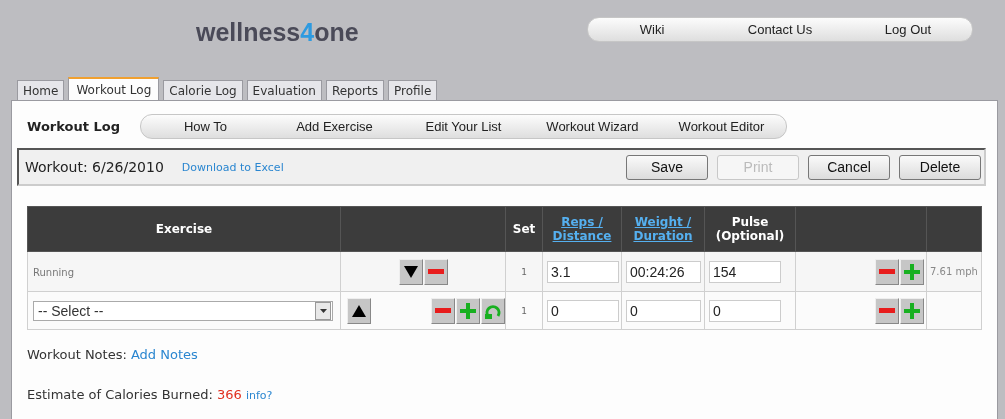 The image size is (1005, 419). Describe the element at coordinates (908, 29) in the screenshot. I see `nav-link: Log Out` at that location.